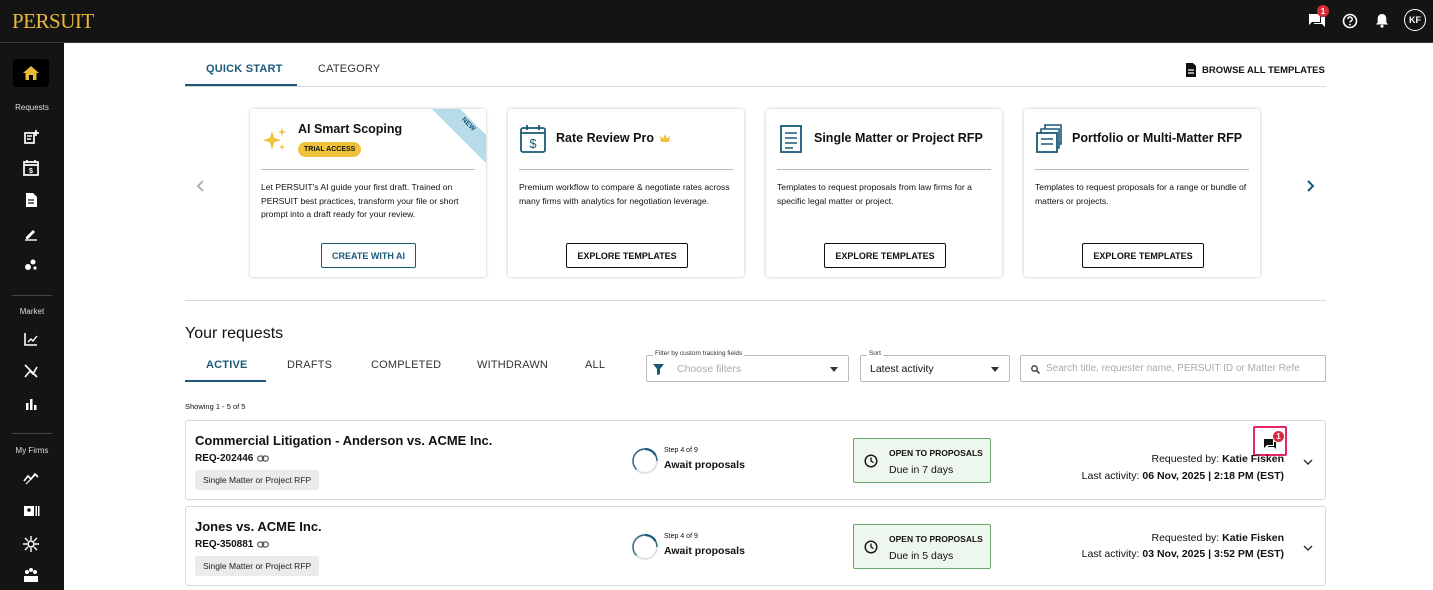 This screenshot has width=1433, height=590. What do you see at coordinates (31, 137) in the screenshot?
I see `new-request-icon` at bounding box center [31, 137].